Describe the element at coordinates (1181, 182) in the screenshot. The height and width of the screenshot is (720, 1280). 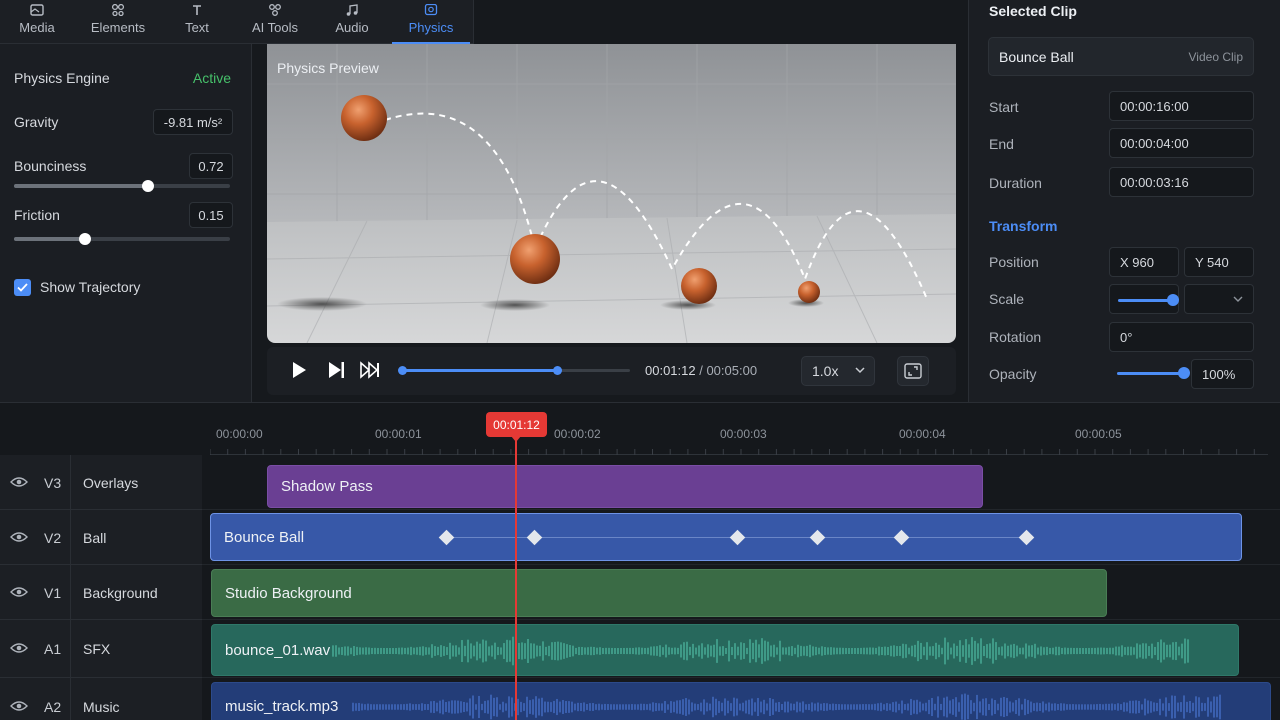
I see `duration-field: 00:00:03:16` at that location.